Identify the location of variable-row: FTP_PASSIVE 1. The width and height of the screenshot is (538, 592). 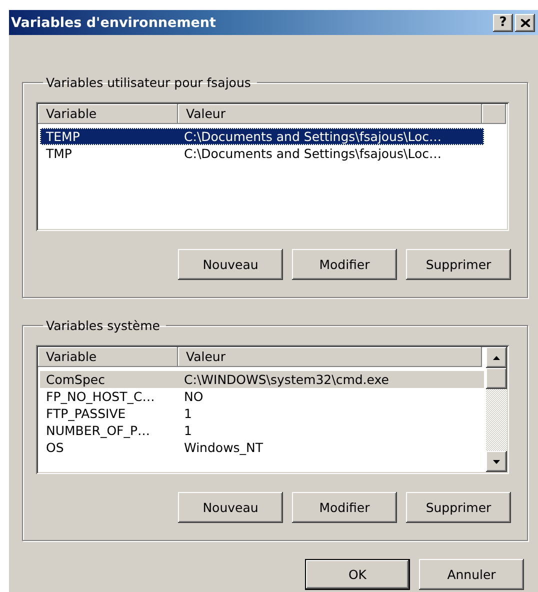
(262, 413).